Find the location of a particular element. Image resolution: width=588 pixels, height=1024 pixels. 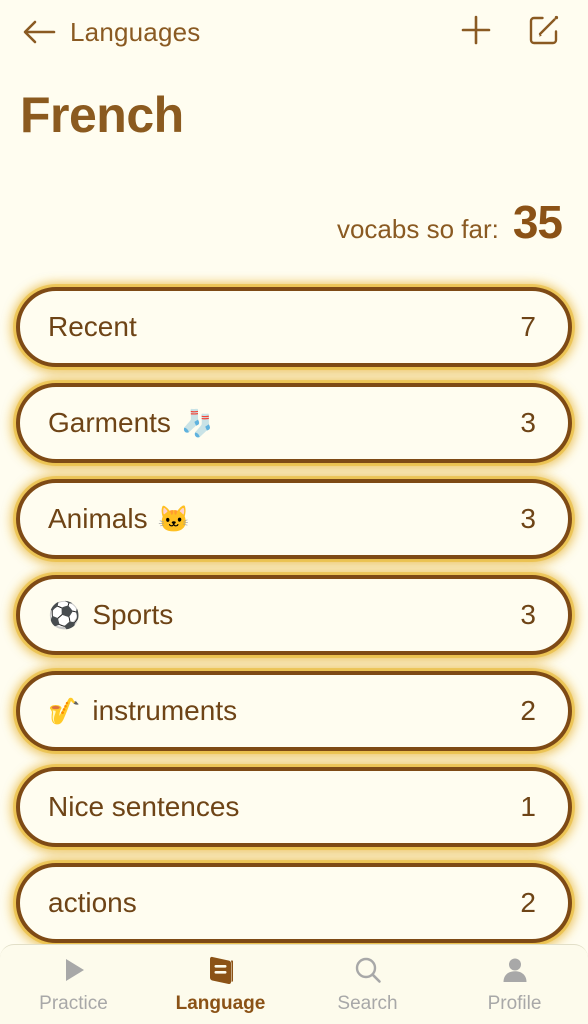

tab-label: Language is located at coordinates (220, 1003).